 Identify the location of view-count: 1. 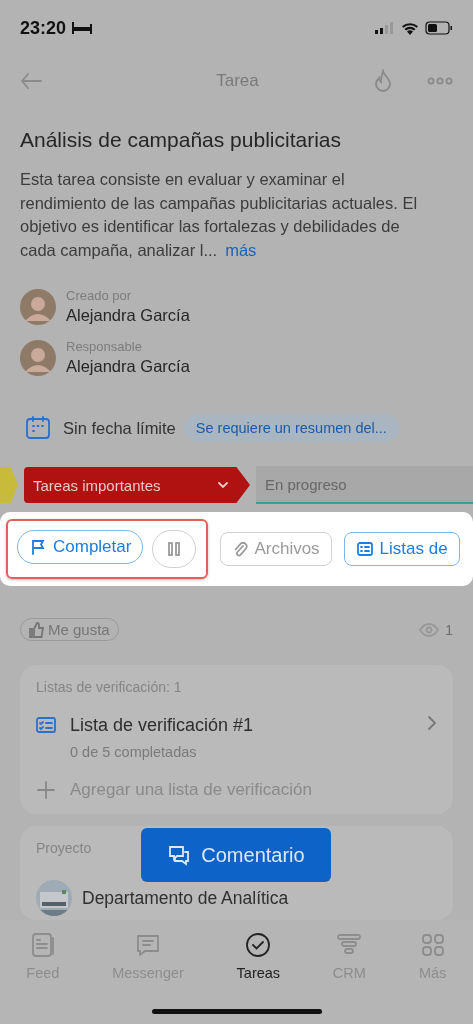
(449, 629).